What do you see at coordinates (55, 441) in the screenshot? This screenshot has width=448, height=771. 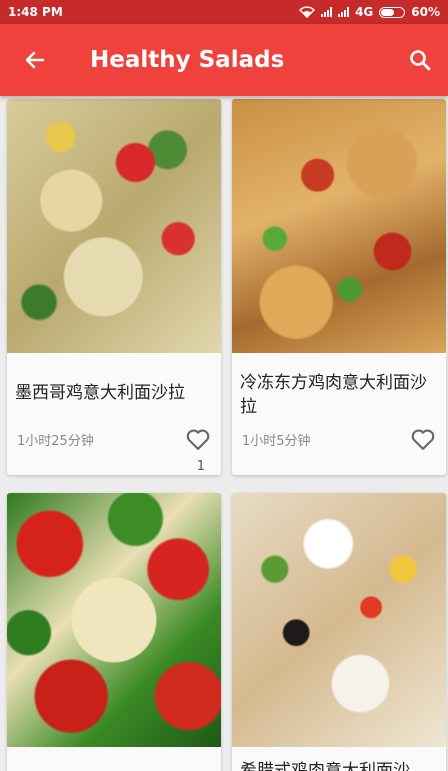 I see `recipe-duration: 1小时25分钟` at bounding box center [55, 441].